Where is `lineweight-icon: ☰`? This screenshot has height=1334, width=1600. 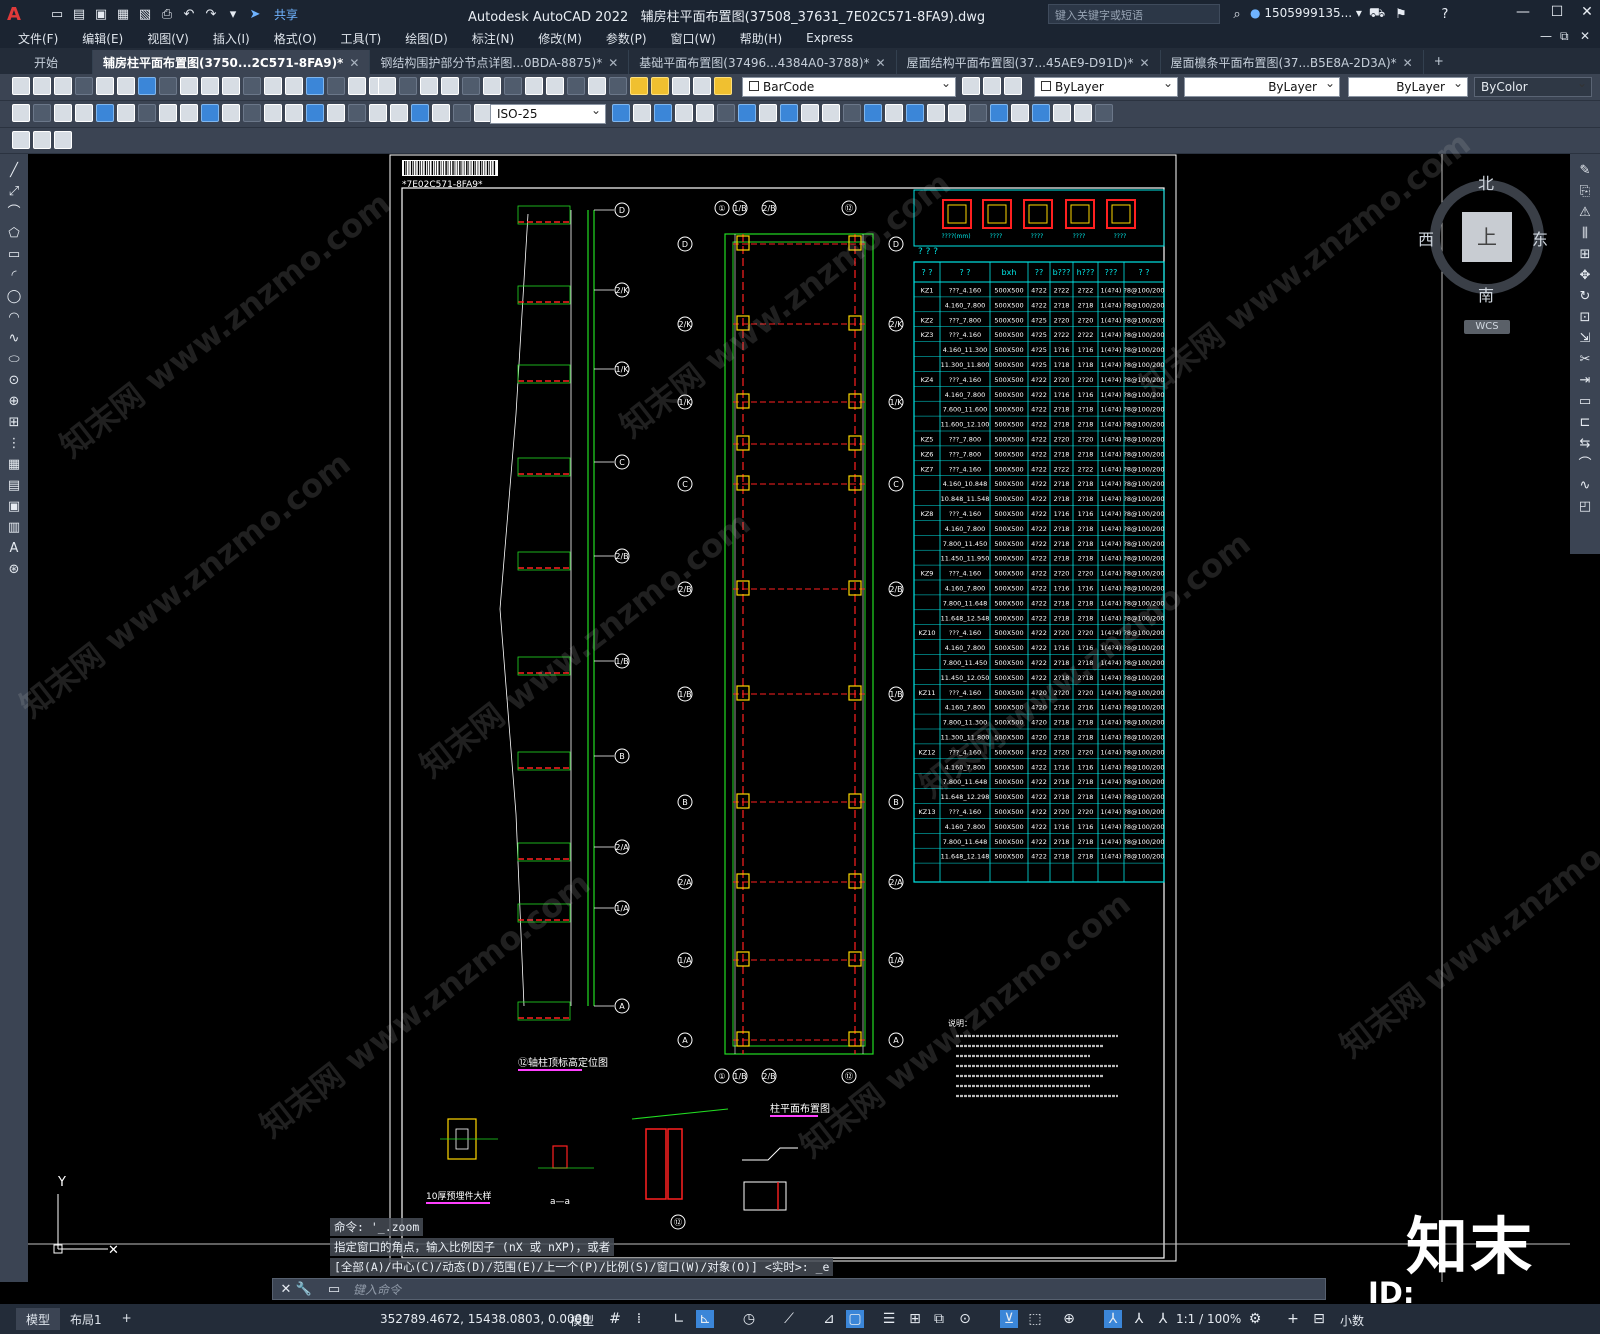 lineweight-icon: ☰ is located at coordinates (889, 1319).